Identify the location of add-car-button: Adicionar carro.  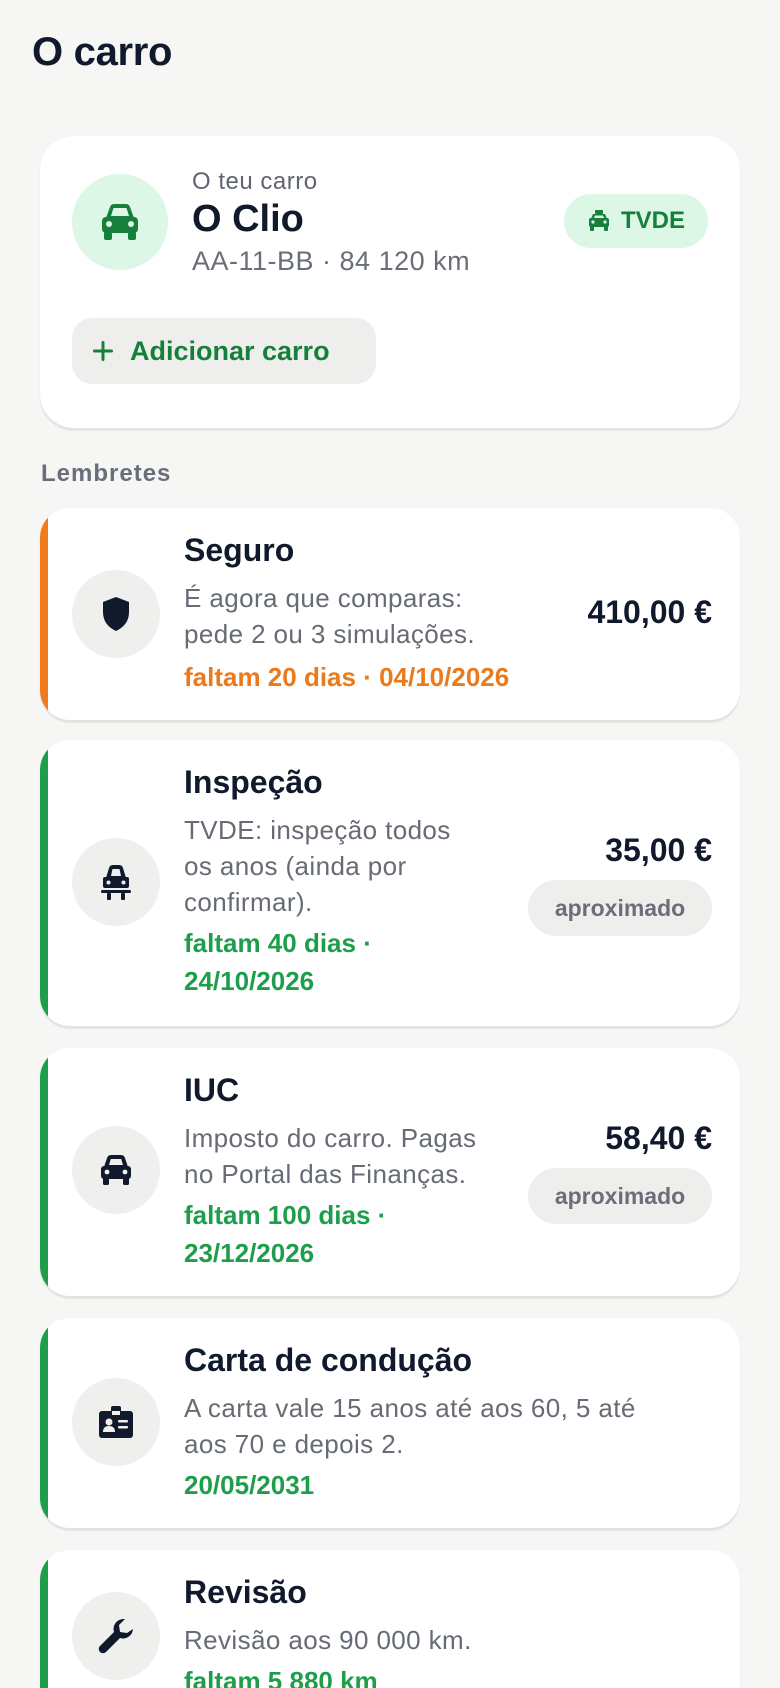
(224, 351).